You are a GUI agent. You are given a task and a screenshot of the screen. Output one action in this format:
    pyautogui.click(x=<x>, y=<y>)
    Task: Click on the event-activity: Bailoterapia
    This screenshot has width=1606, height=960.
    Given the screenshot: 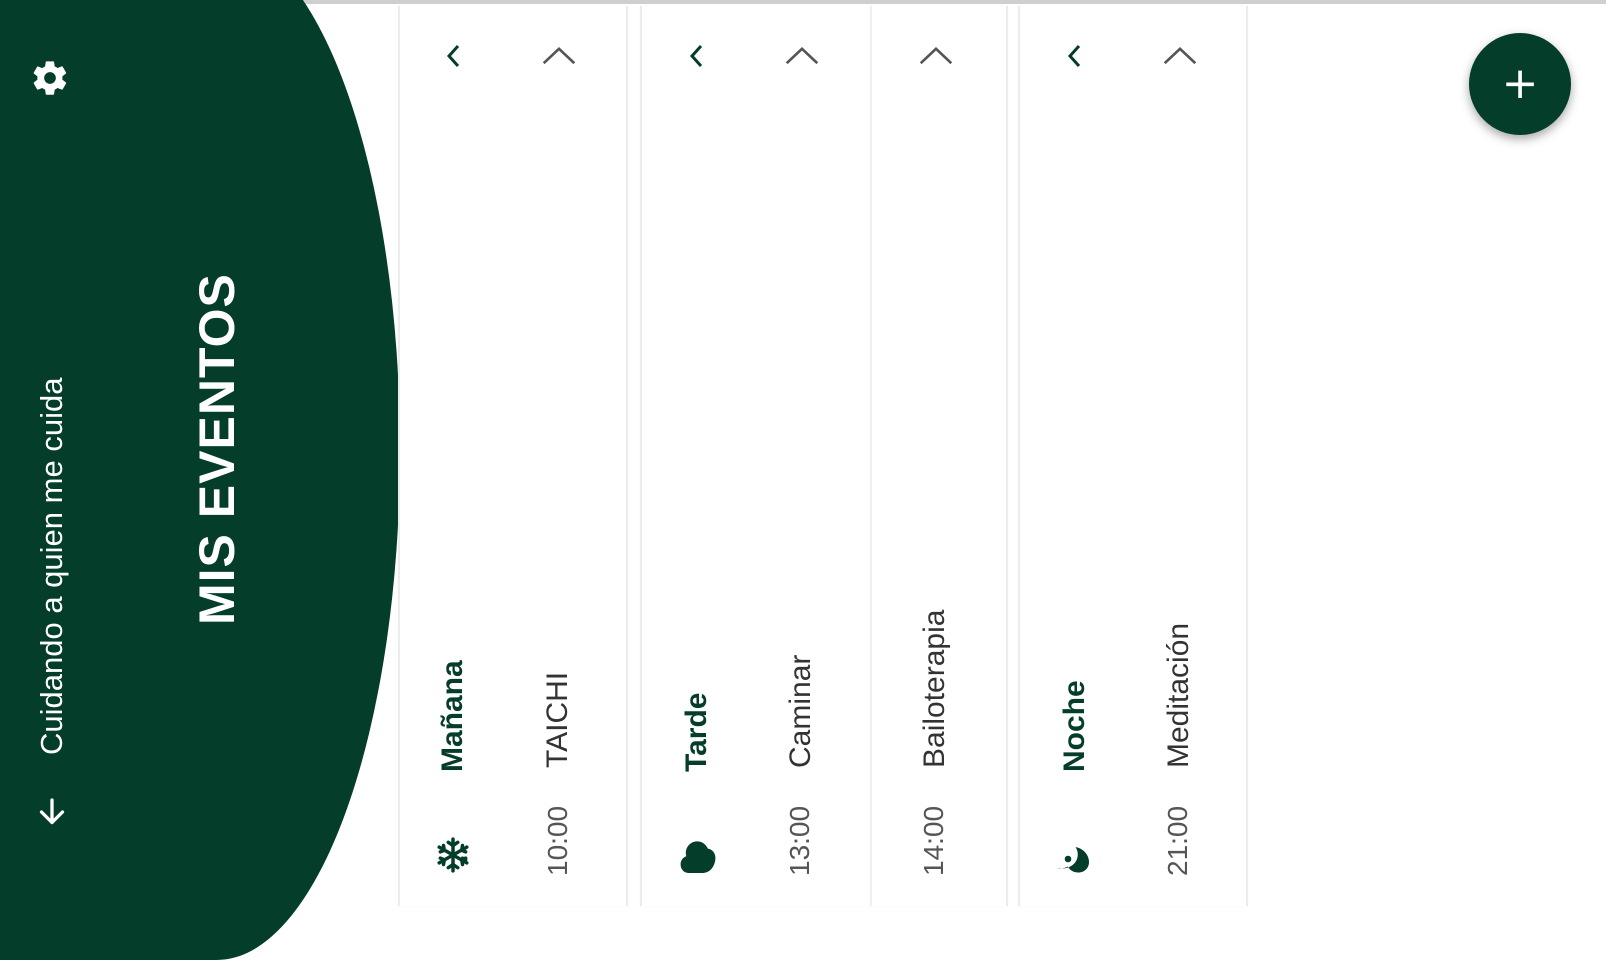 What is the action you would take?
    pyautogui.click(x=934, y=688)
    